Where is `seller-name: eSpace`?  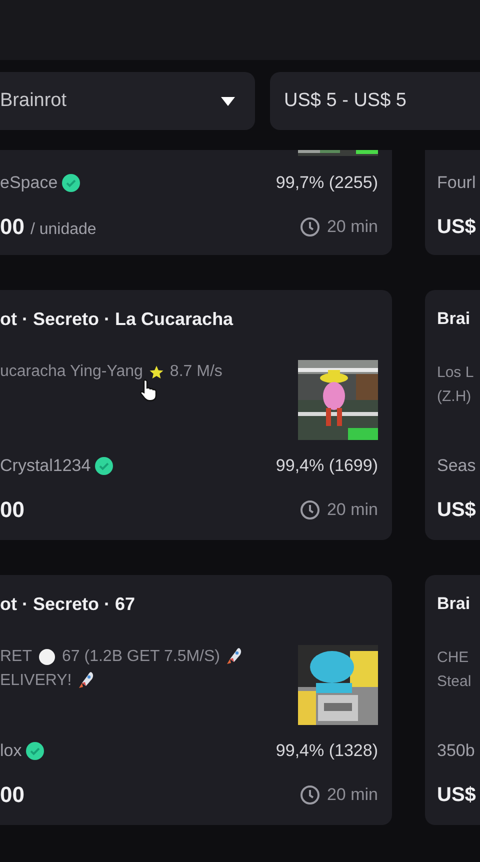
seller-name: eSpace is located at coordinates (29, 183).